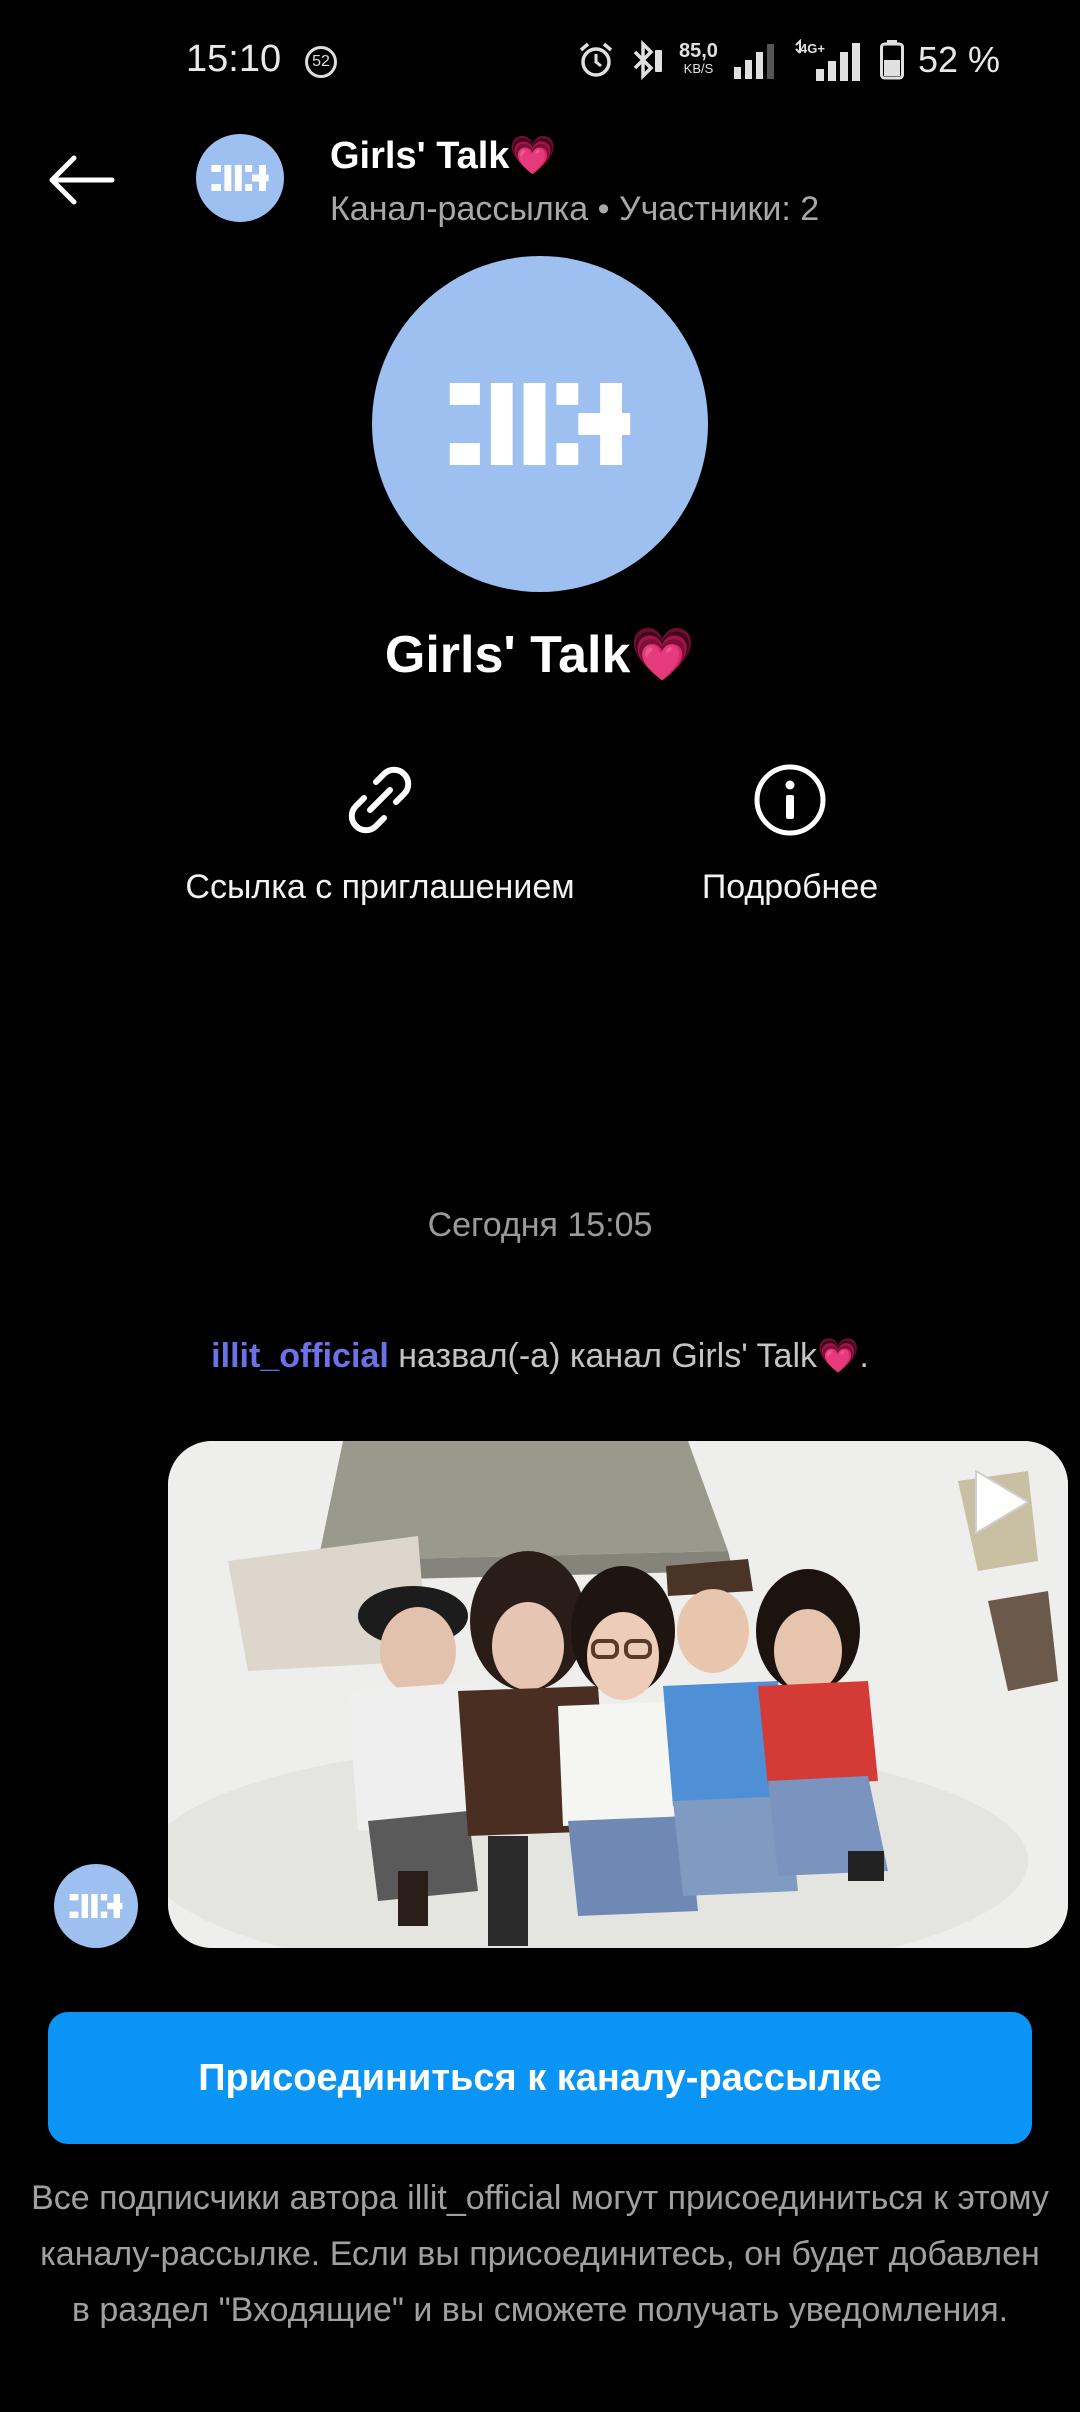  Describe the element at coordinates (812, 48) in the screenshot. I see `network-type-label: 4G+` at that location.